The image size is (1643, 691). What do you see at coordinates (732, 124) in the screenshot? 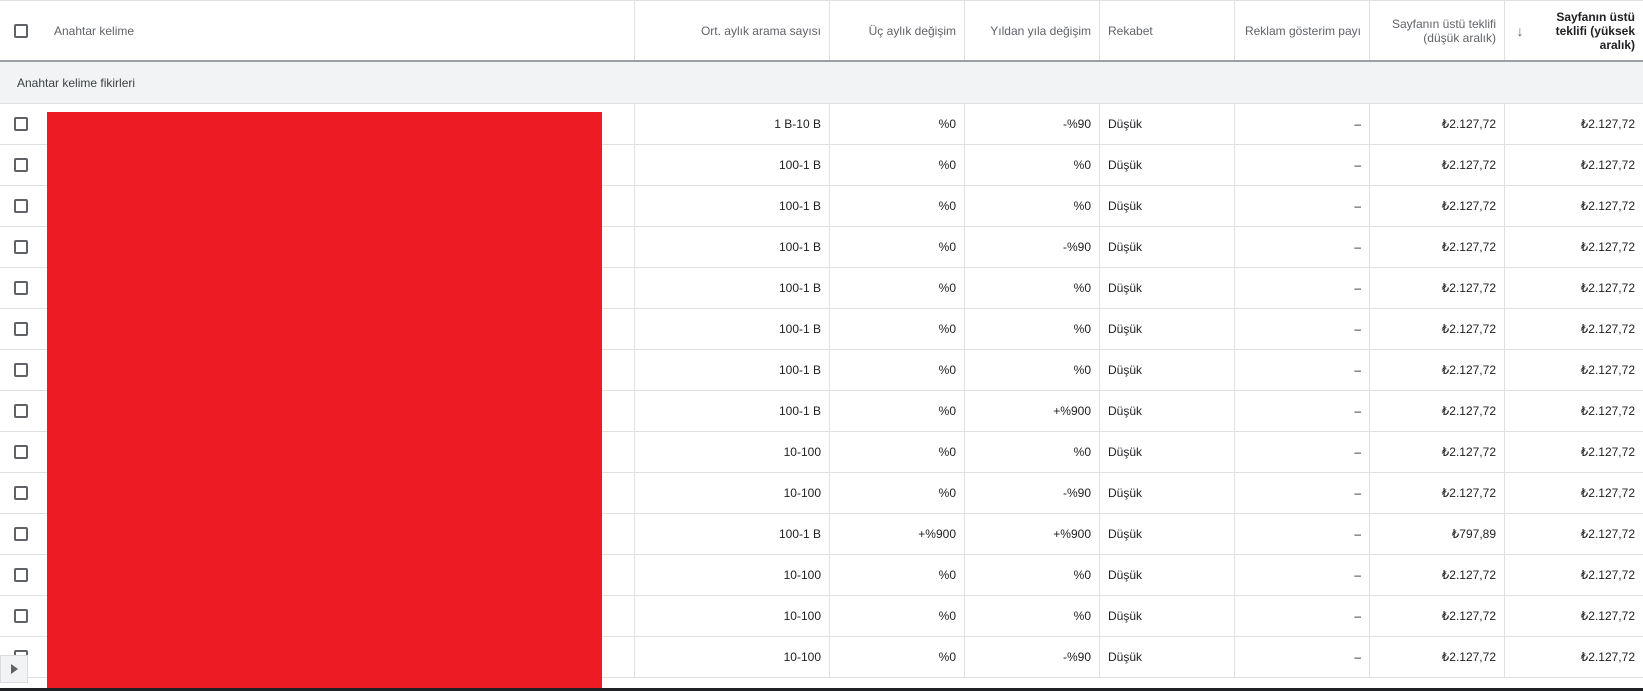
I see `avg-searches-cell: 1 B-10 B` at bounding box center [732, 124].